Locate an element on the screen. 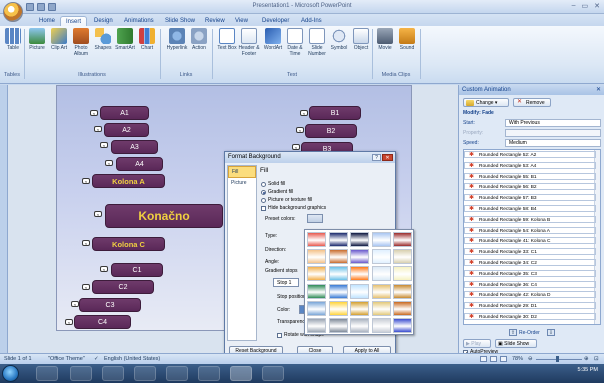  slide-show-button: ▣ Slide Show is located at coordinates (516, 343).